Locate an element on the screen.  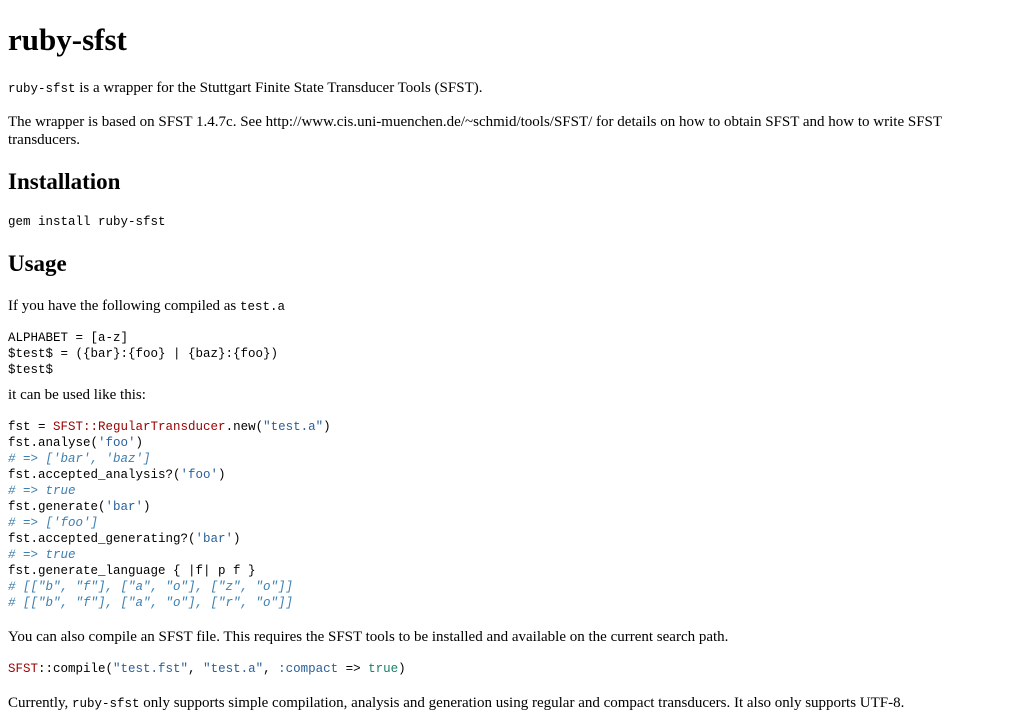
source-line: $test$ is located at coordinates (31, 370).